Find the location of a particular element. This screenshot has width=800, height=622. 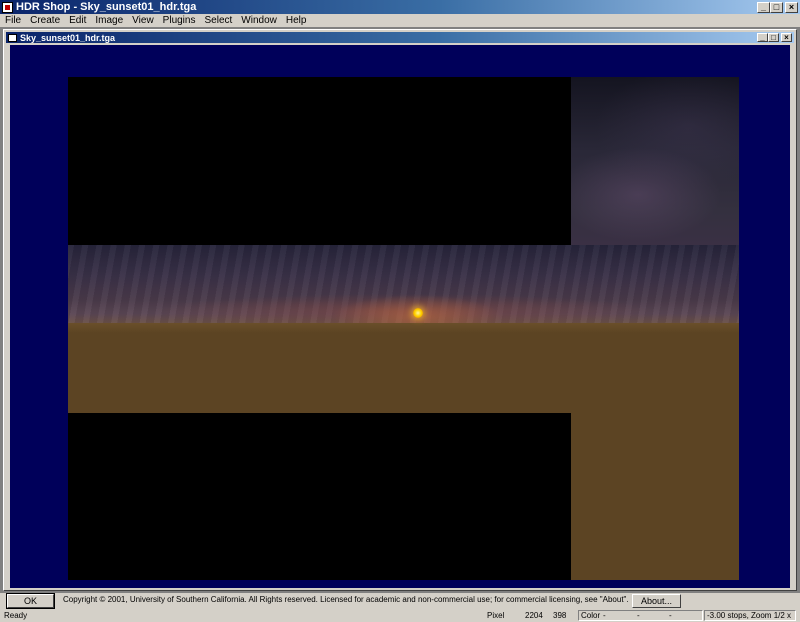

status-pixel-y: 398 is located at coordinates (560, 615).